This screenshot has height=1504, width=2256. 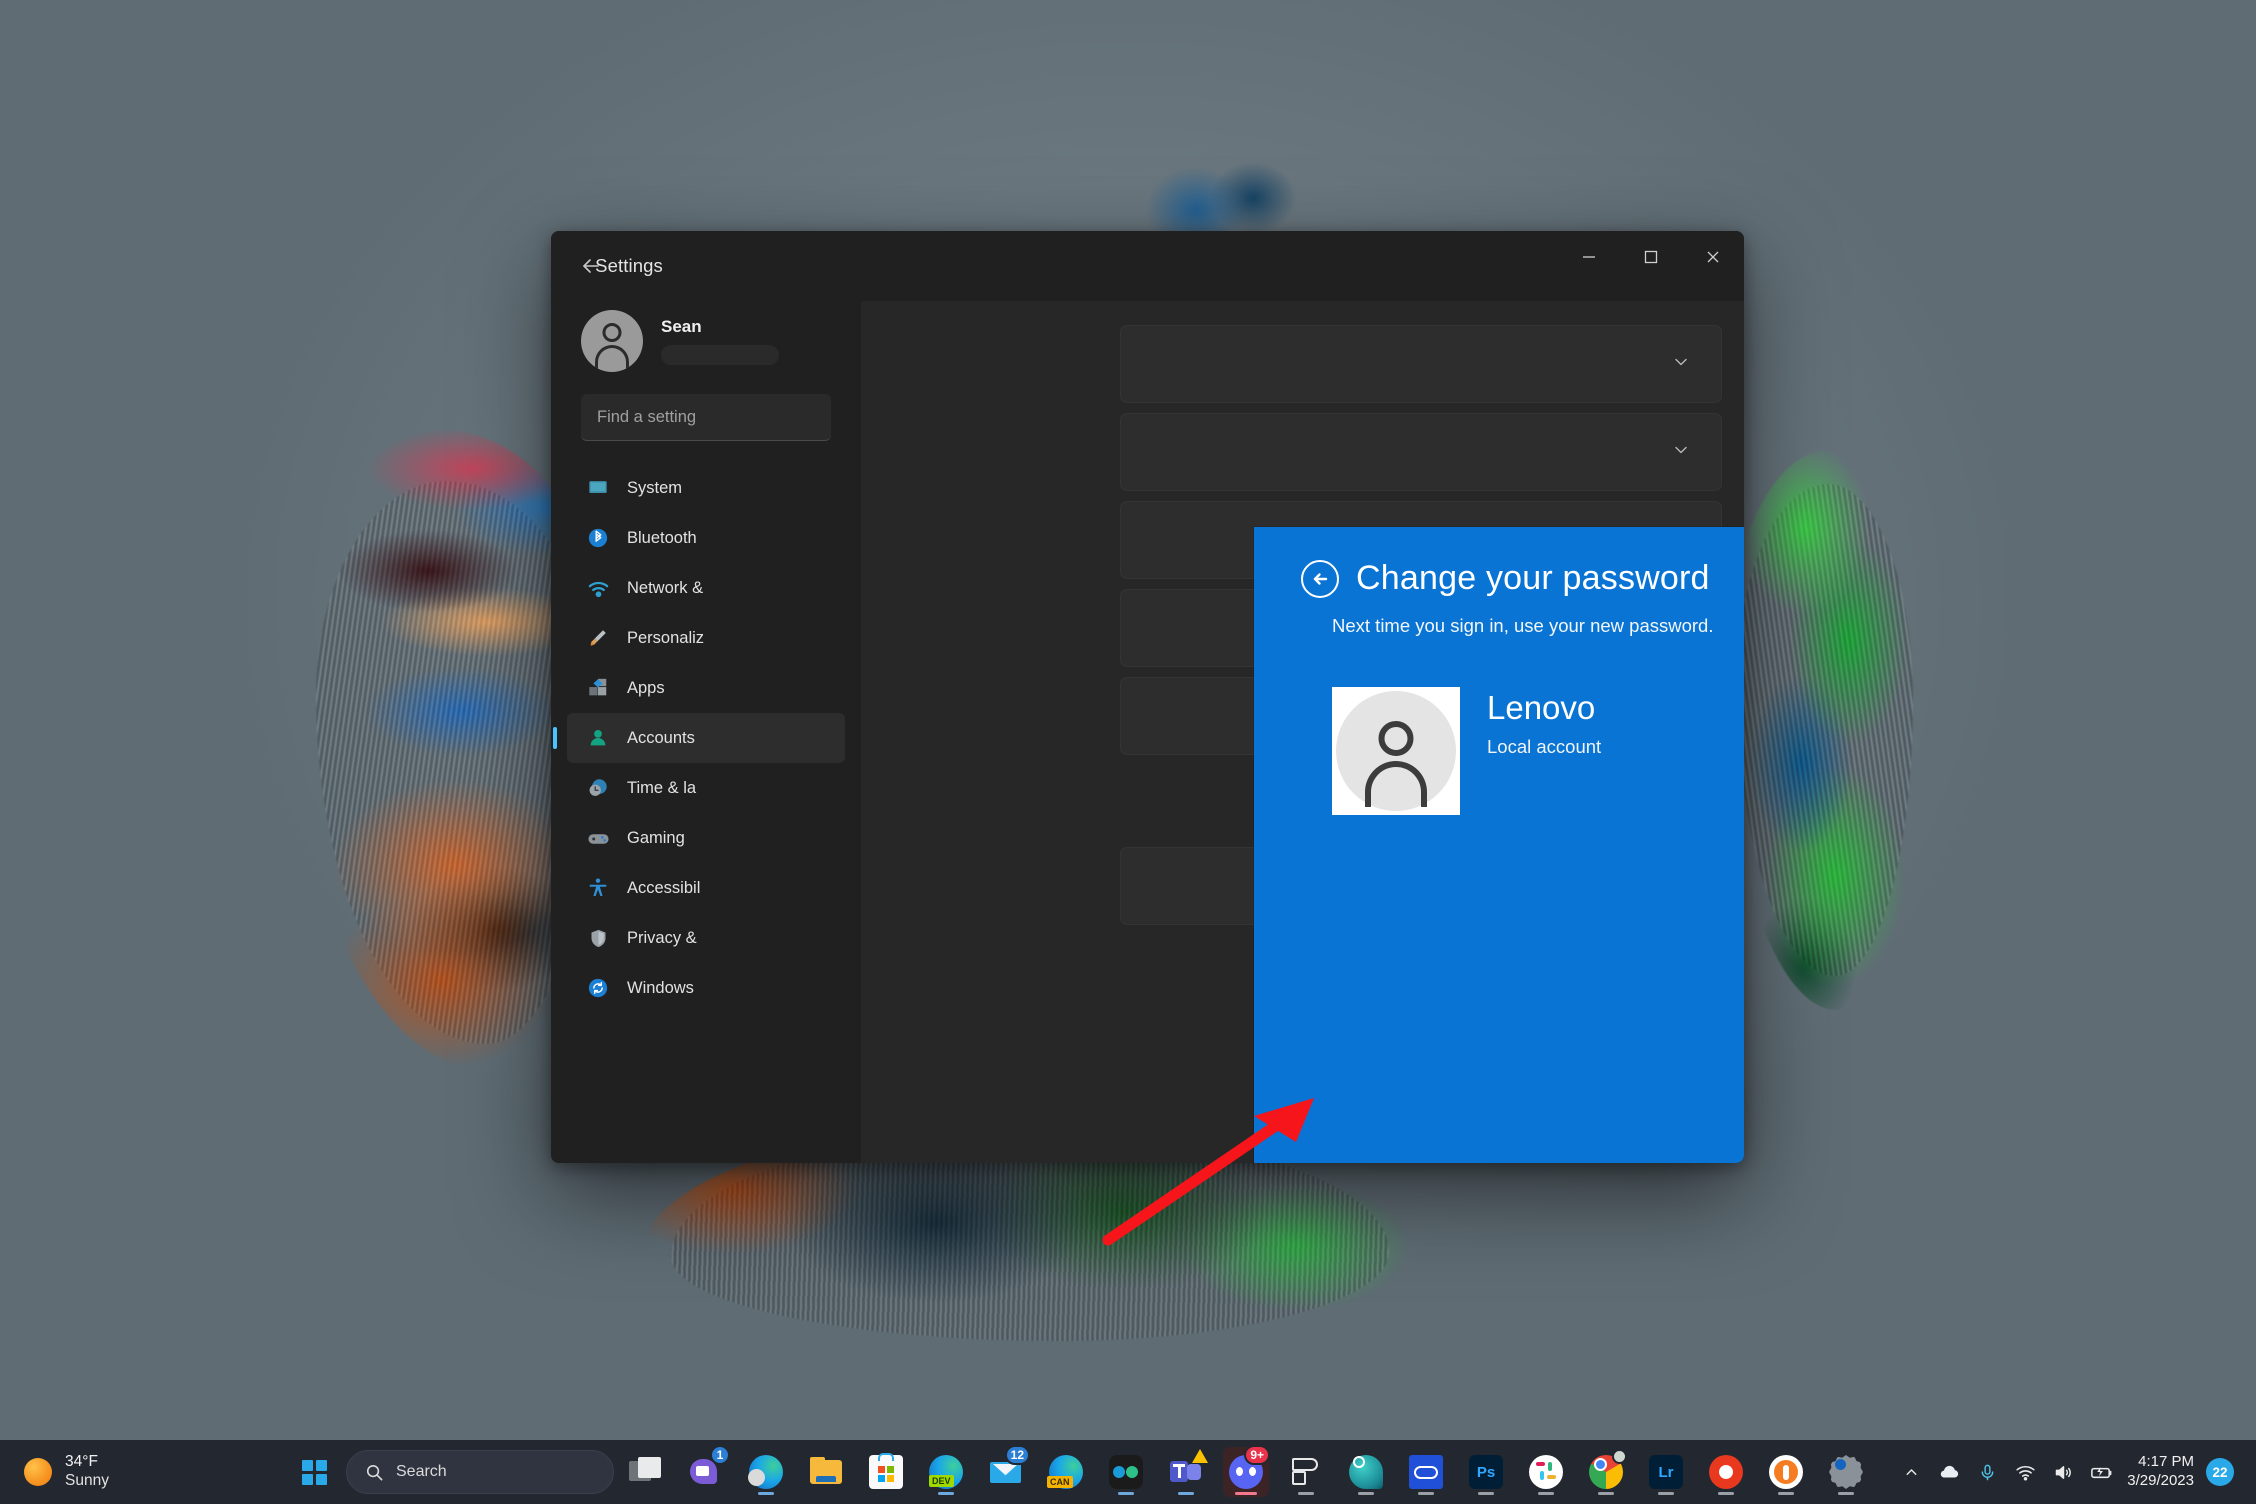 I want to click on edge-dev-icon: DEV, so click(x=946, y=1472).